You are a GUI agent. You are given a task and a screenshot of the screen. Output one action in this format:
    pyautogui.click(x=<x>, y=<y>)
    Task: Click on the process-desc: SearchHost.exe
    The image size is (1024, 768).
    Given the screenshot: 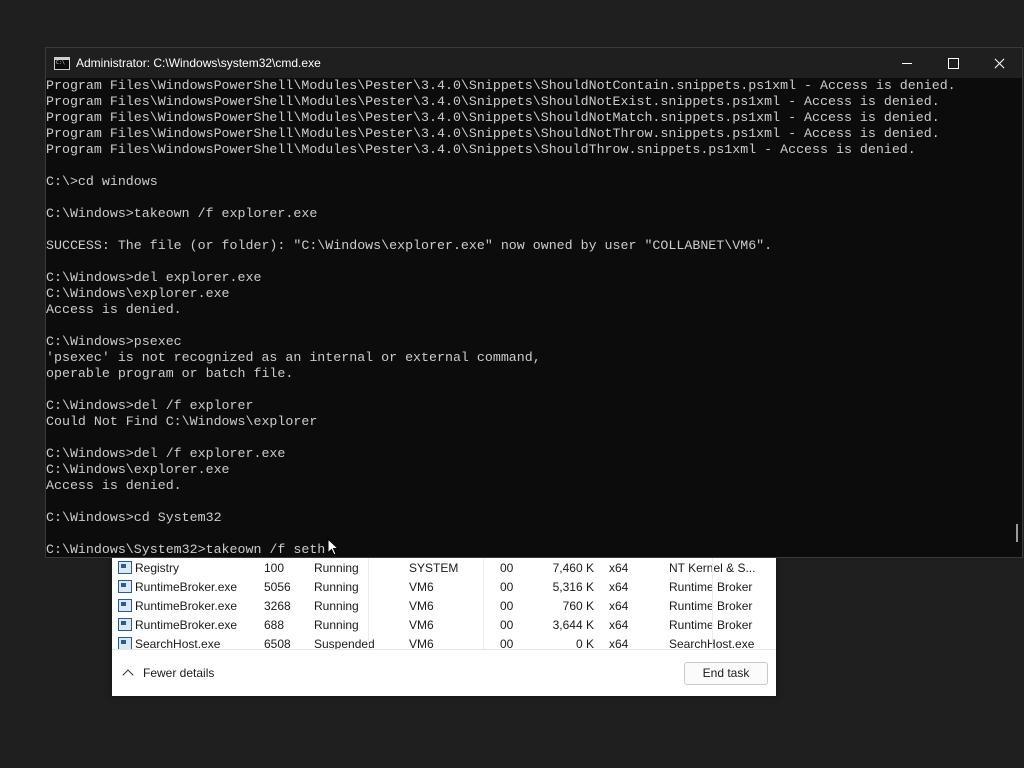 What is the action you would take?
    pyautogui.click(x=714, y=643)
    